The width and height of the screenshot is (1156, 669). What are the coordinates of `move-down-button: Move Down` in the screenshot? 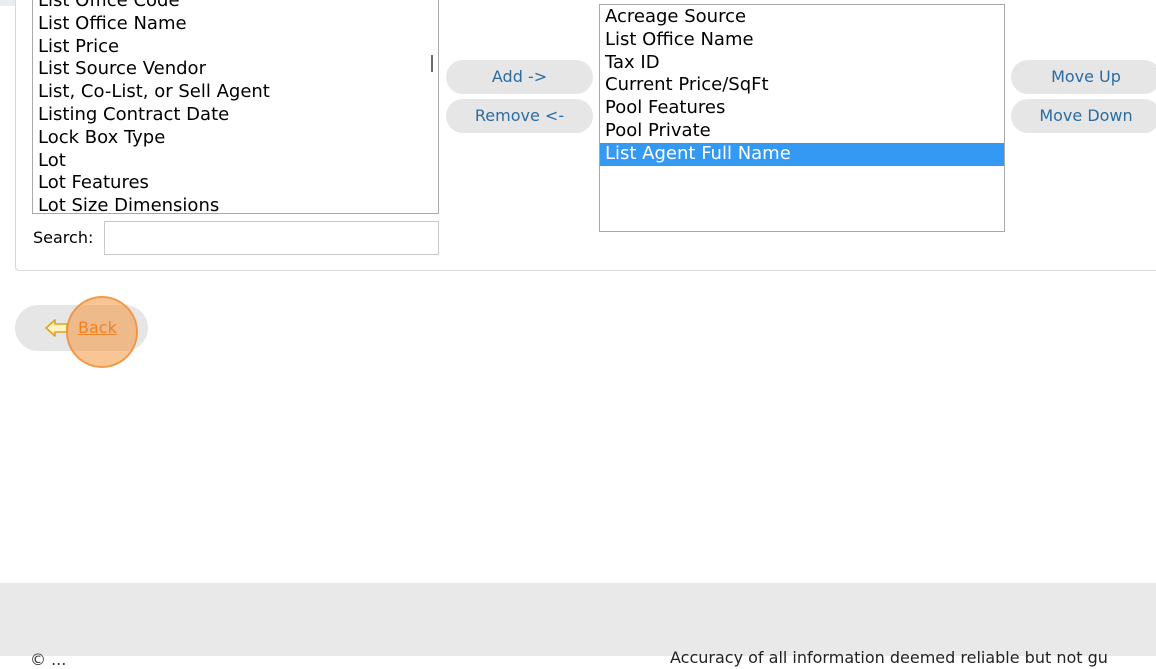 It's located at (1083, 116).